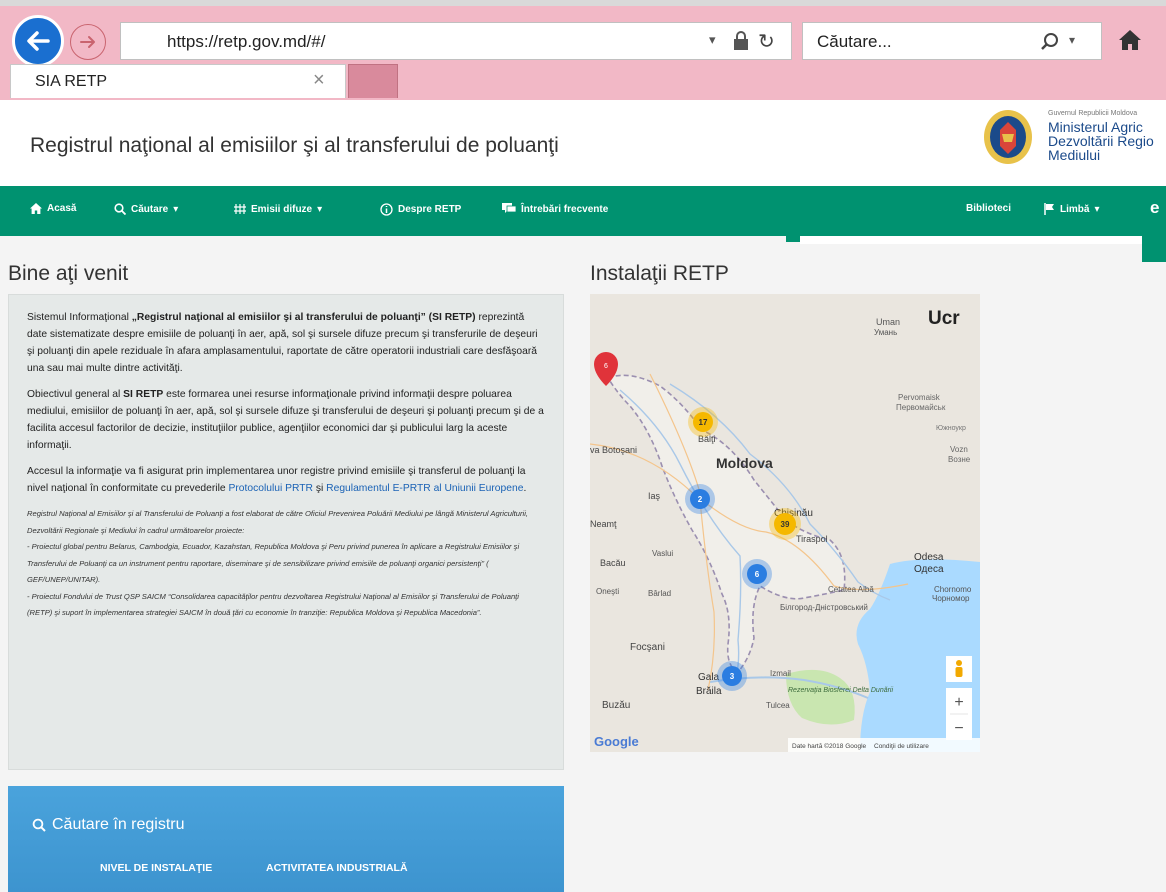 This screenshot has width=1166, height=892. I want to click on cluster-count: 6, so click(757, 574).